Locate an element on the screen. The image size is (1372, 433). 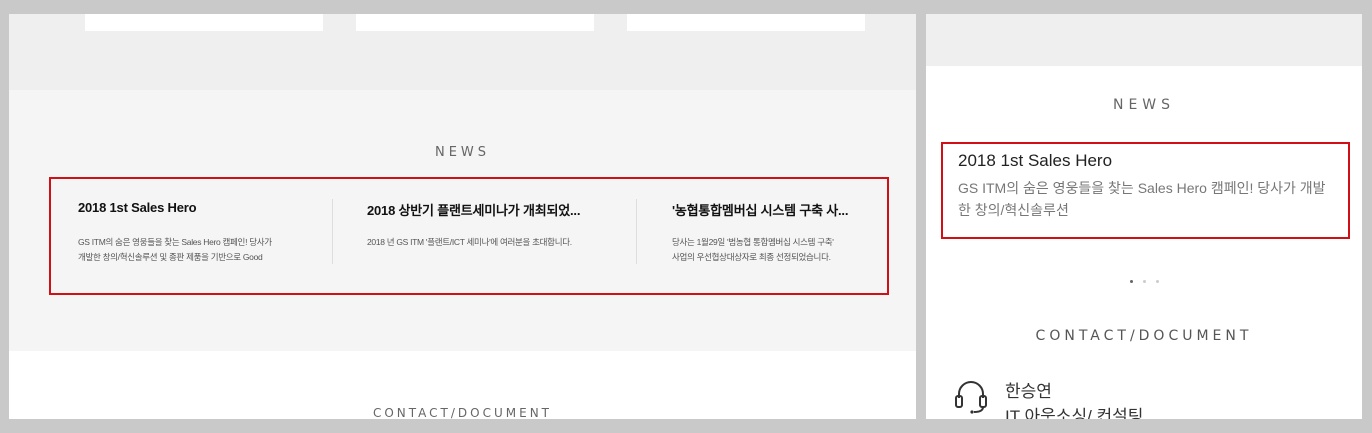
news-item-desc-line: 사업의 우선협상대상자로 최종 선정되었습니다. is located at coordinates (751, 257).